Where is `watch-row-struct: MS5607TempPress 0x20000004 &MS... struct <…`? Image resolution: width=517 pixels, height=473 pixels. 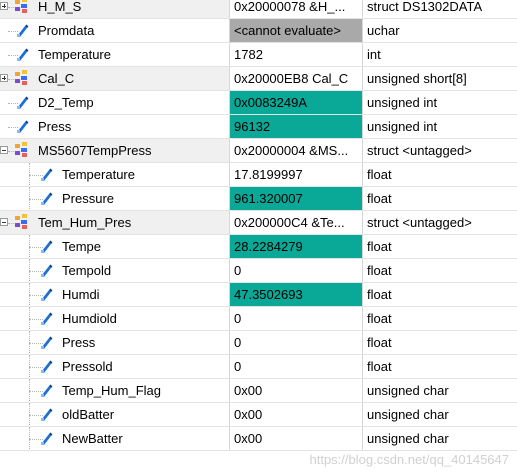
watch-row-struct: MS5607TempPress 0x20000004 &MS... struct <… is located at coordinates (258, 151).